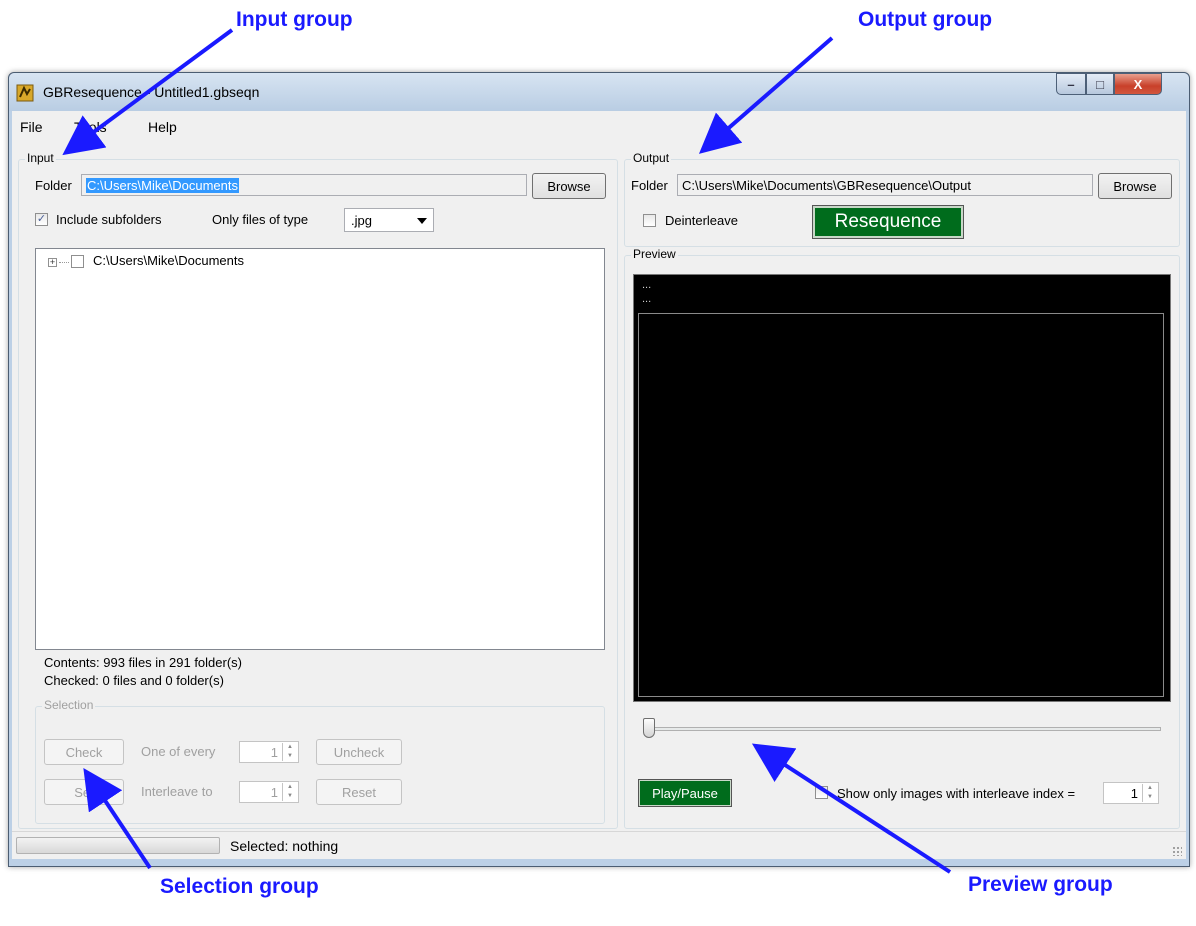 This screenshot has width=1196, height=926. Describe the element at coordinates (162, 185) in the screenshot. I see `input-folder-value: C:\Users\Mike\Documents` at that location.